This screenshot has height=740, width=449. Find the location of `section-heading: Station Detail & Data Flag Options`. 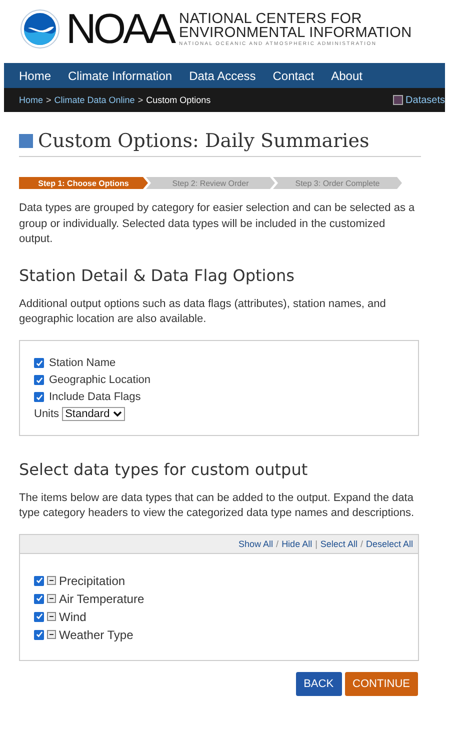

section-heading: Station Detail & Data Flag Options is located at coordinates (157, 275).